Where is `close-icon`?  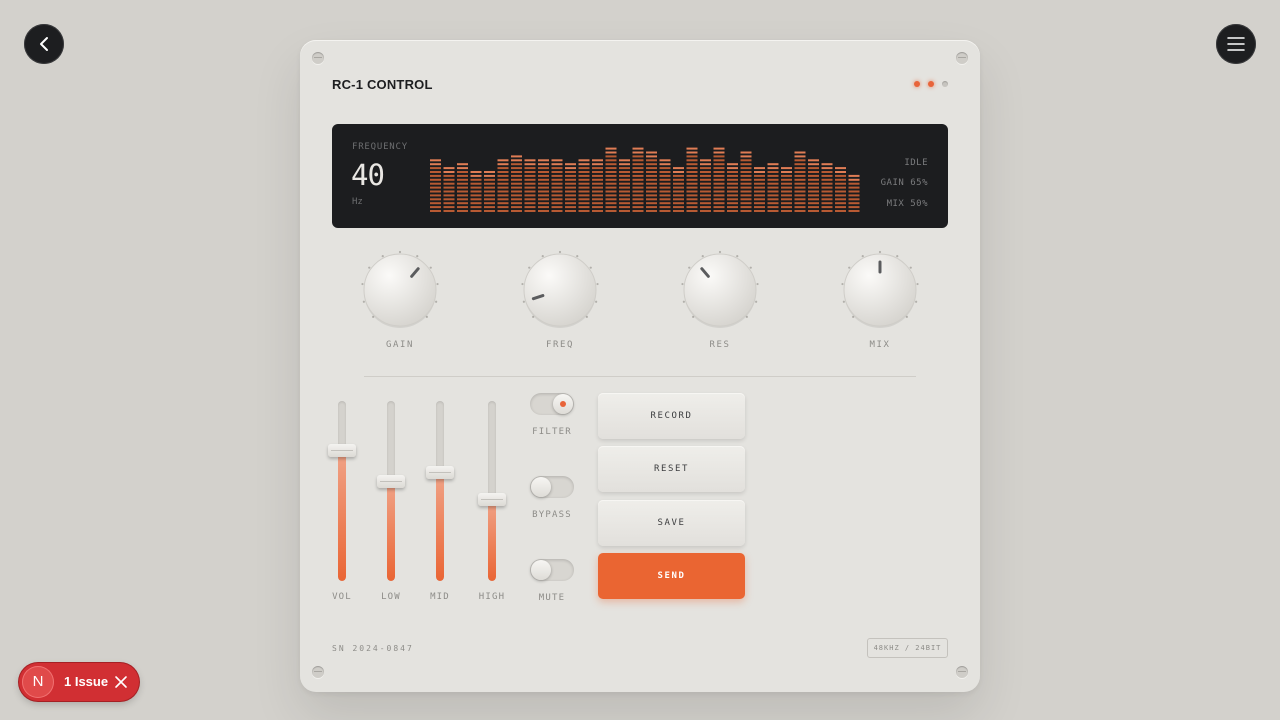 close-icon is located at coordinates (121, 682).